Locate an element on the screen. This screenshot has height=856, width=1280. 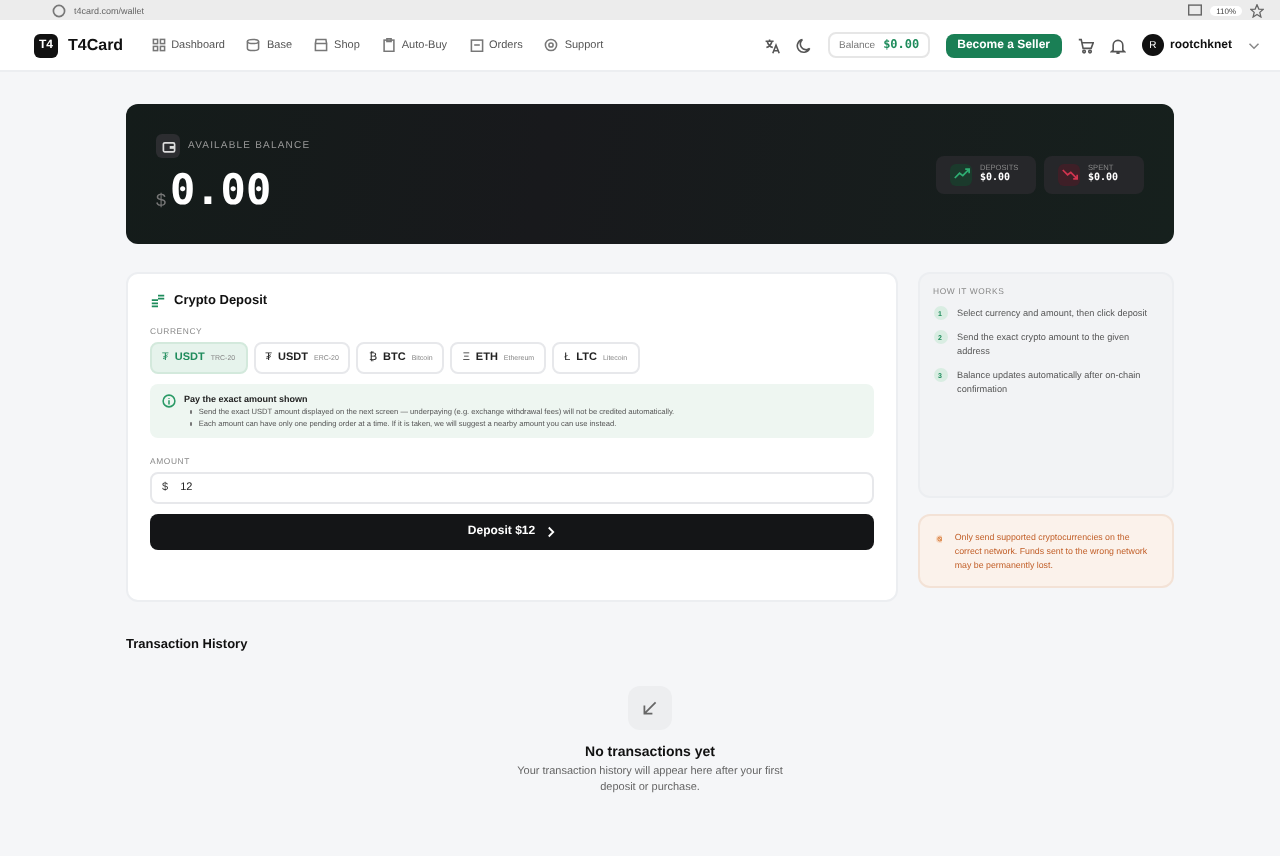
warning-icon is located at coordinates (939, 539).